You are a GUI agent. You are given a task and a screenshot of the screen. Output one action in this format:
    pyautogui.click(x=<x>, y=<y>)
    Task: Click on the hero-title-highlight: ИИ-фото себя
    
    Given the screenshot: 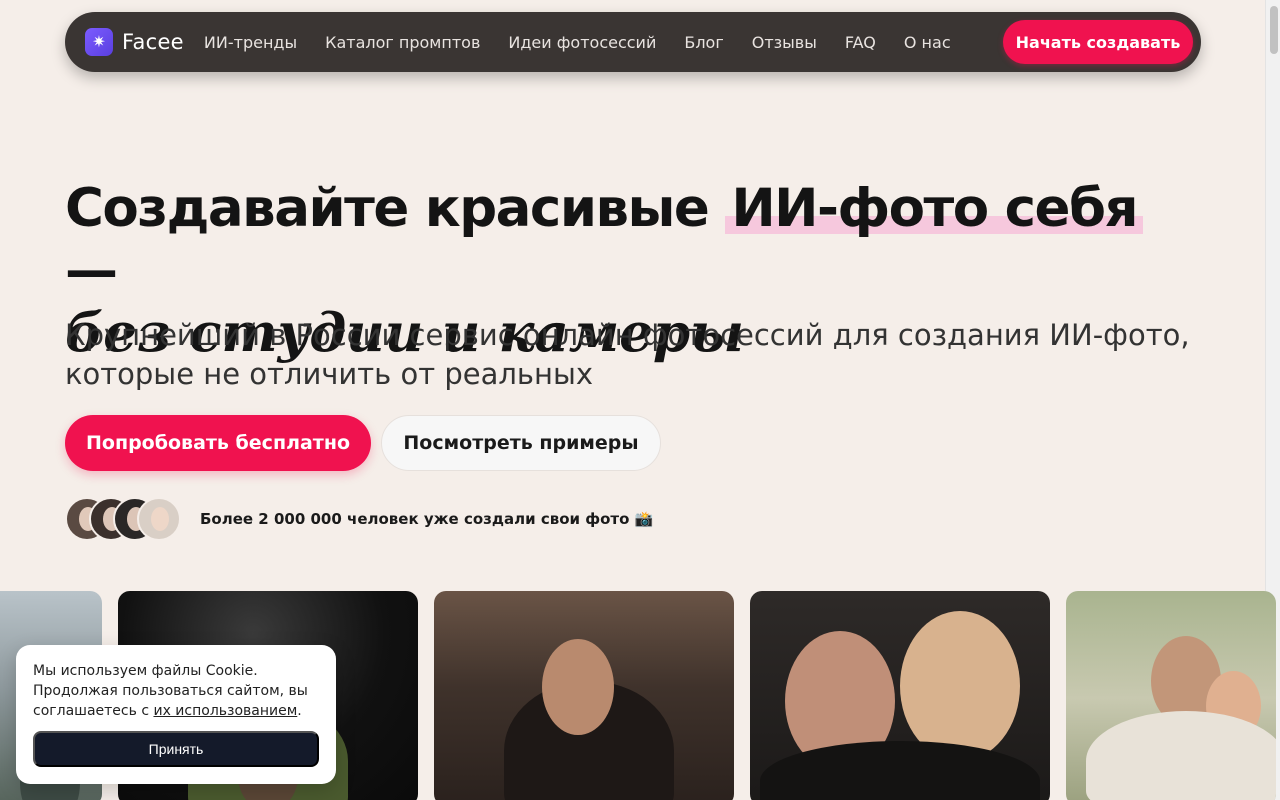 What is the action you would take?
    pyautogui.click(x=934, y=208)
    